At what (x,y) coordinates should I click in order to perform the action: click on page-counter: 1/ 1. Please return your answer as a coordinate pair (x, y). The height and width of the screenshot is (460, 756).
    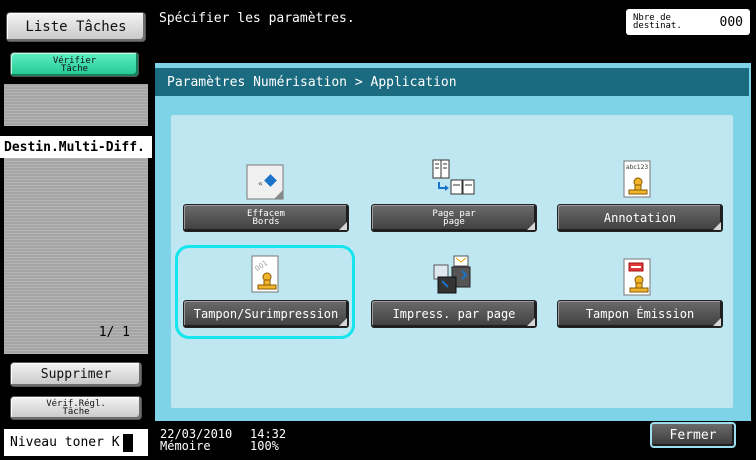
    Looking at the image, I should click on (114, 332).